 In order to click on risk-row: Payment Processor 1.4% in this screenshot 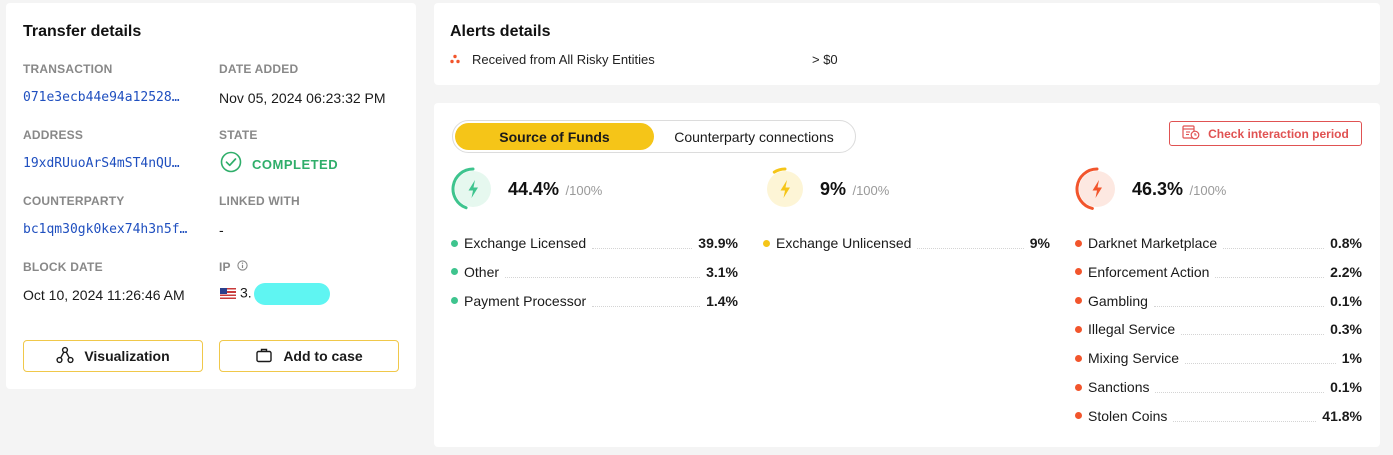, I will do `click(594, 301)`.